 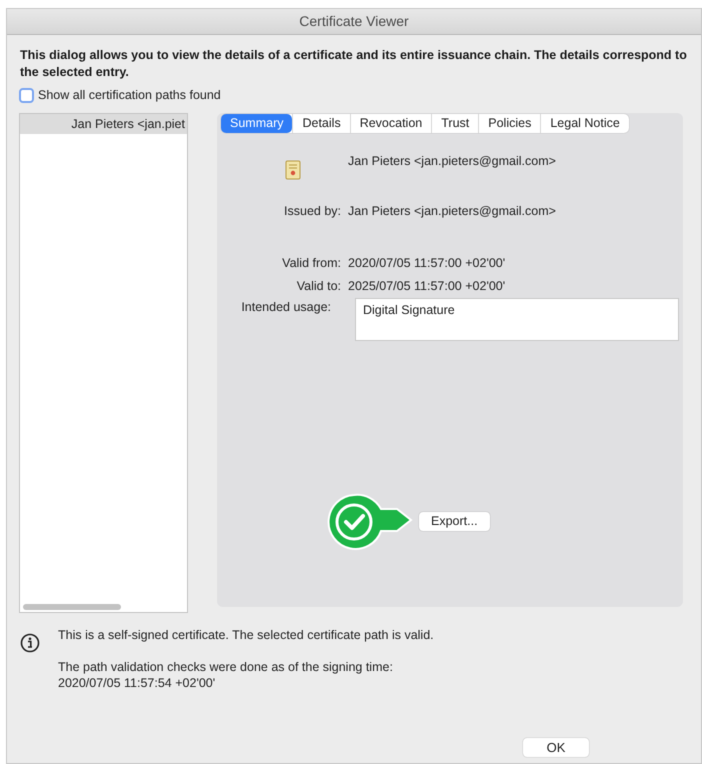 What do you see at coordinates (369, 521) in the screenshot?
I see `check-badge-icon` at bounding box center [369, 521].